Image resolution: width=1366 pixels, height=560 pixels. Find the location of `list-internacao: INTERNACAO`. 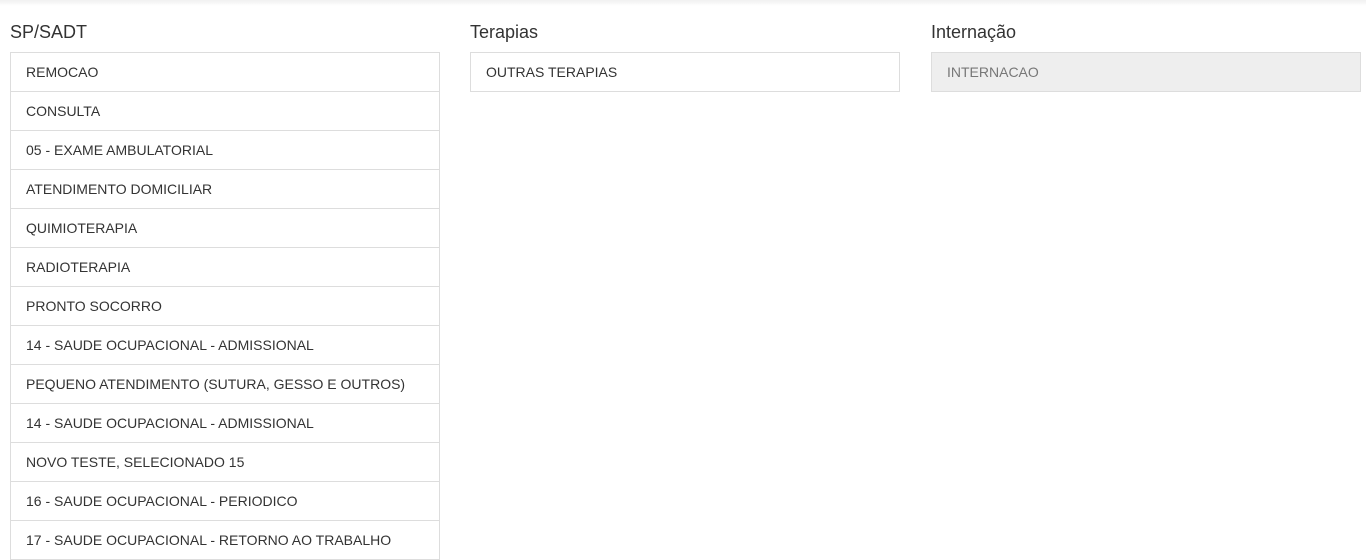

list-internacao: INTERNACAO is located at coordinates (1146, 72).